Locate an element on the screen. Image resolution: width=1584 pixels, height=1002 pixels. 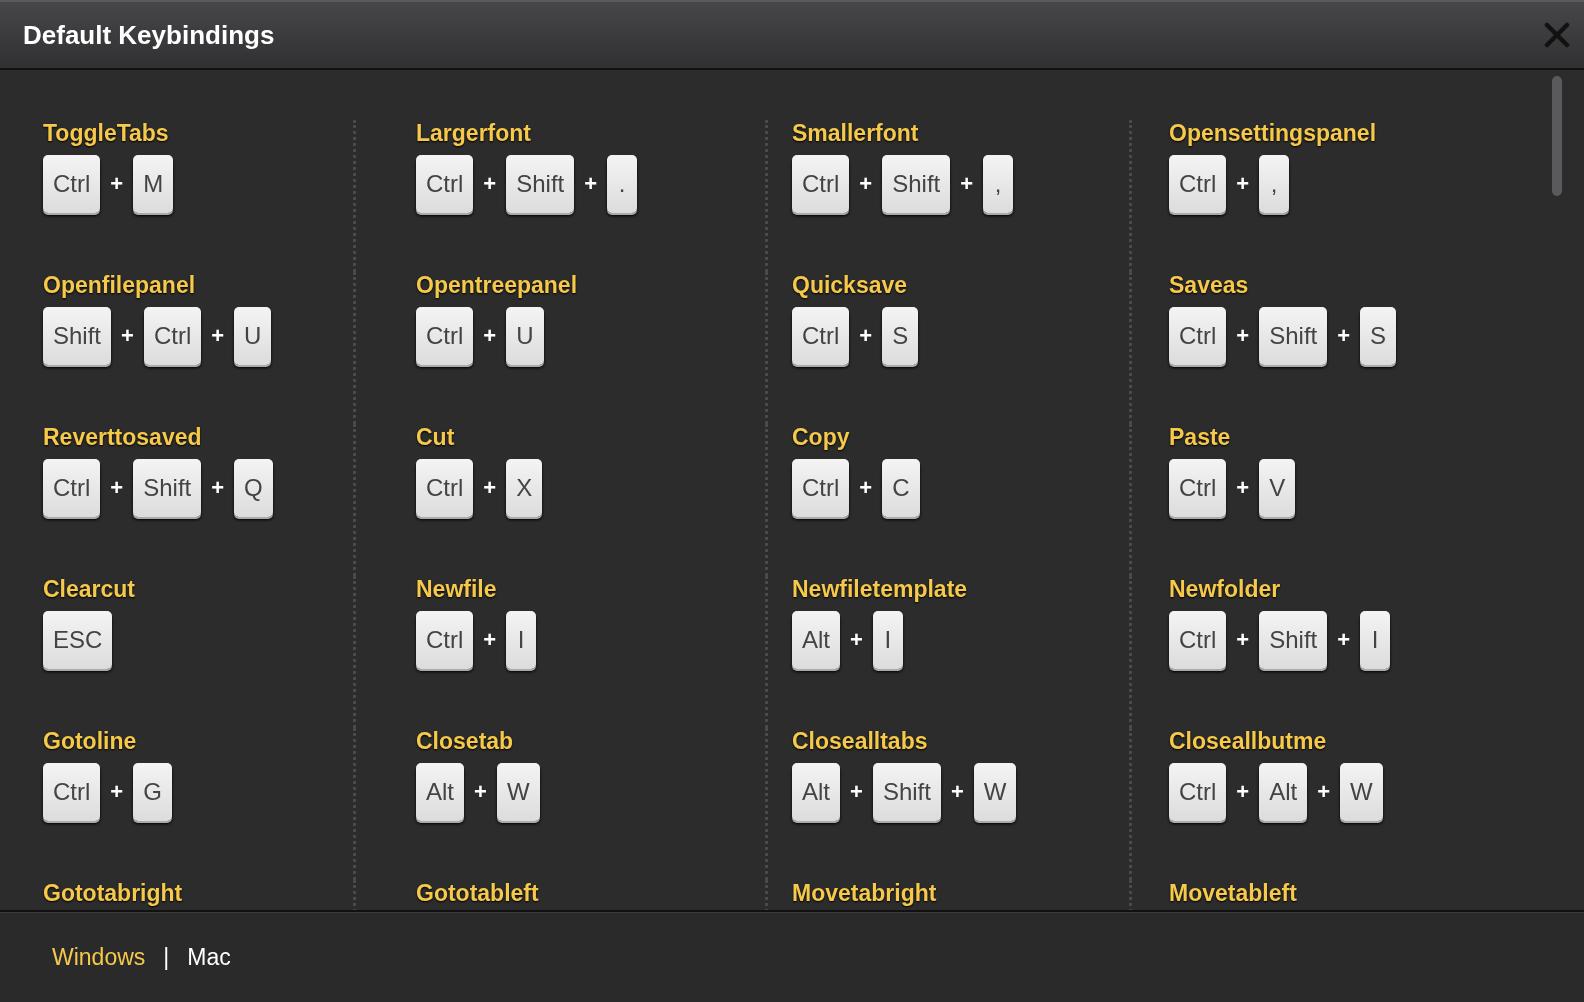
action-label: ToggleTabs is located at coordinates (106, 133).